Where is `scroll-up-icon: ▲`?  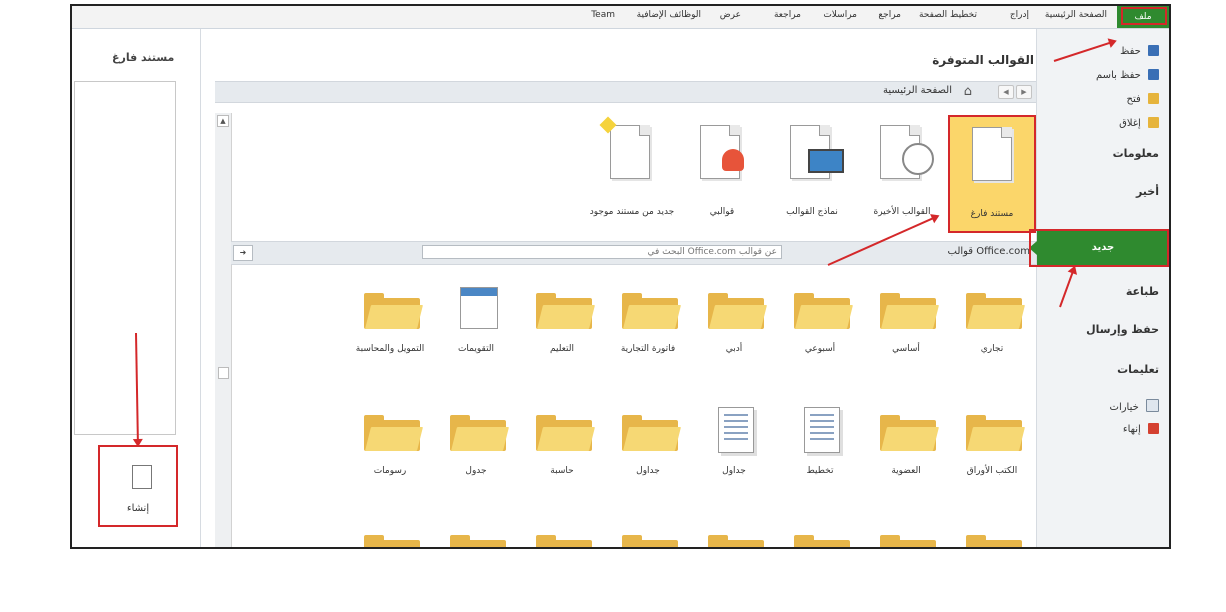 scroll-up-icon: ▲ is located at coordinates (223, 121).